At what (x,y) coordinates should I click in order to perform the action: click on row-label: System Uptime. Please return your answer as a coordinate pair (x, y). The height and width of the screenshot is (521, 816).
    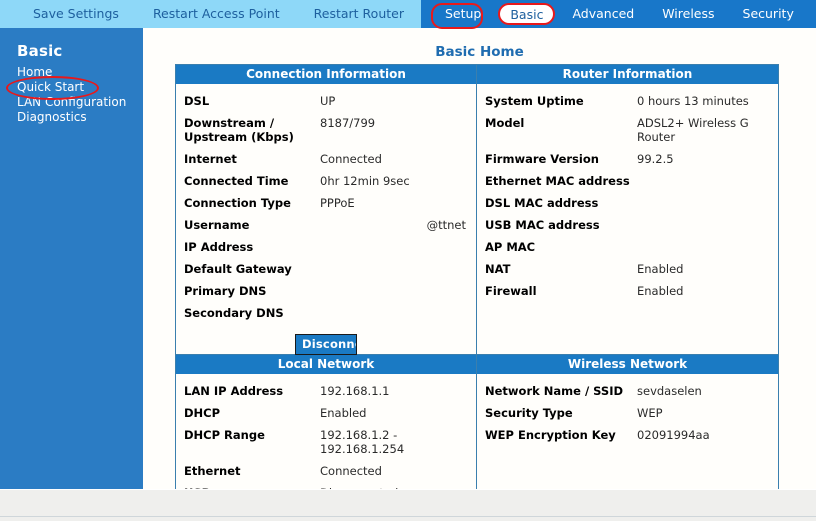
    Looking at the image, I should click on (534, 101).